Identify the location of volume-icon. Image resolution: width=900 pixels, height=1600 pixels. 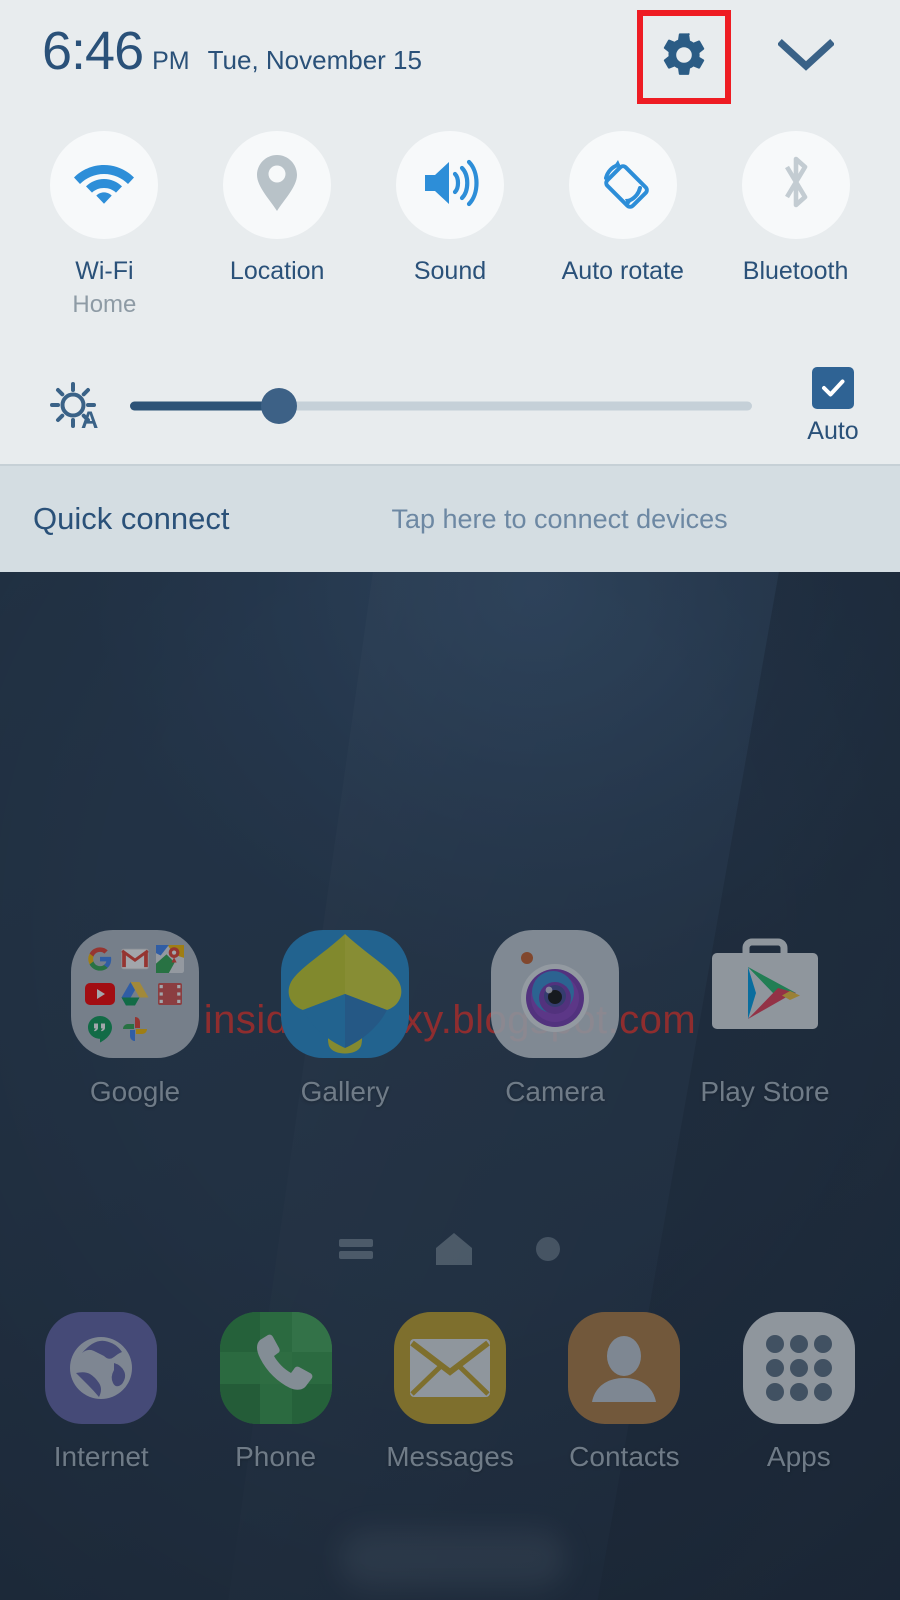
(450, 185).